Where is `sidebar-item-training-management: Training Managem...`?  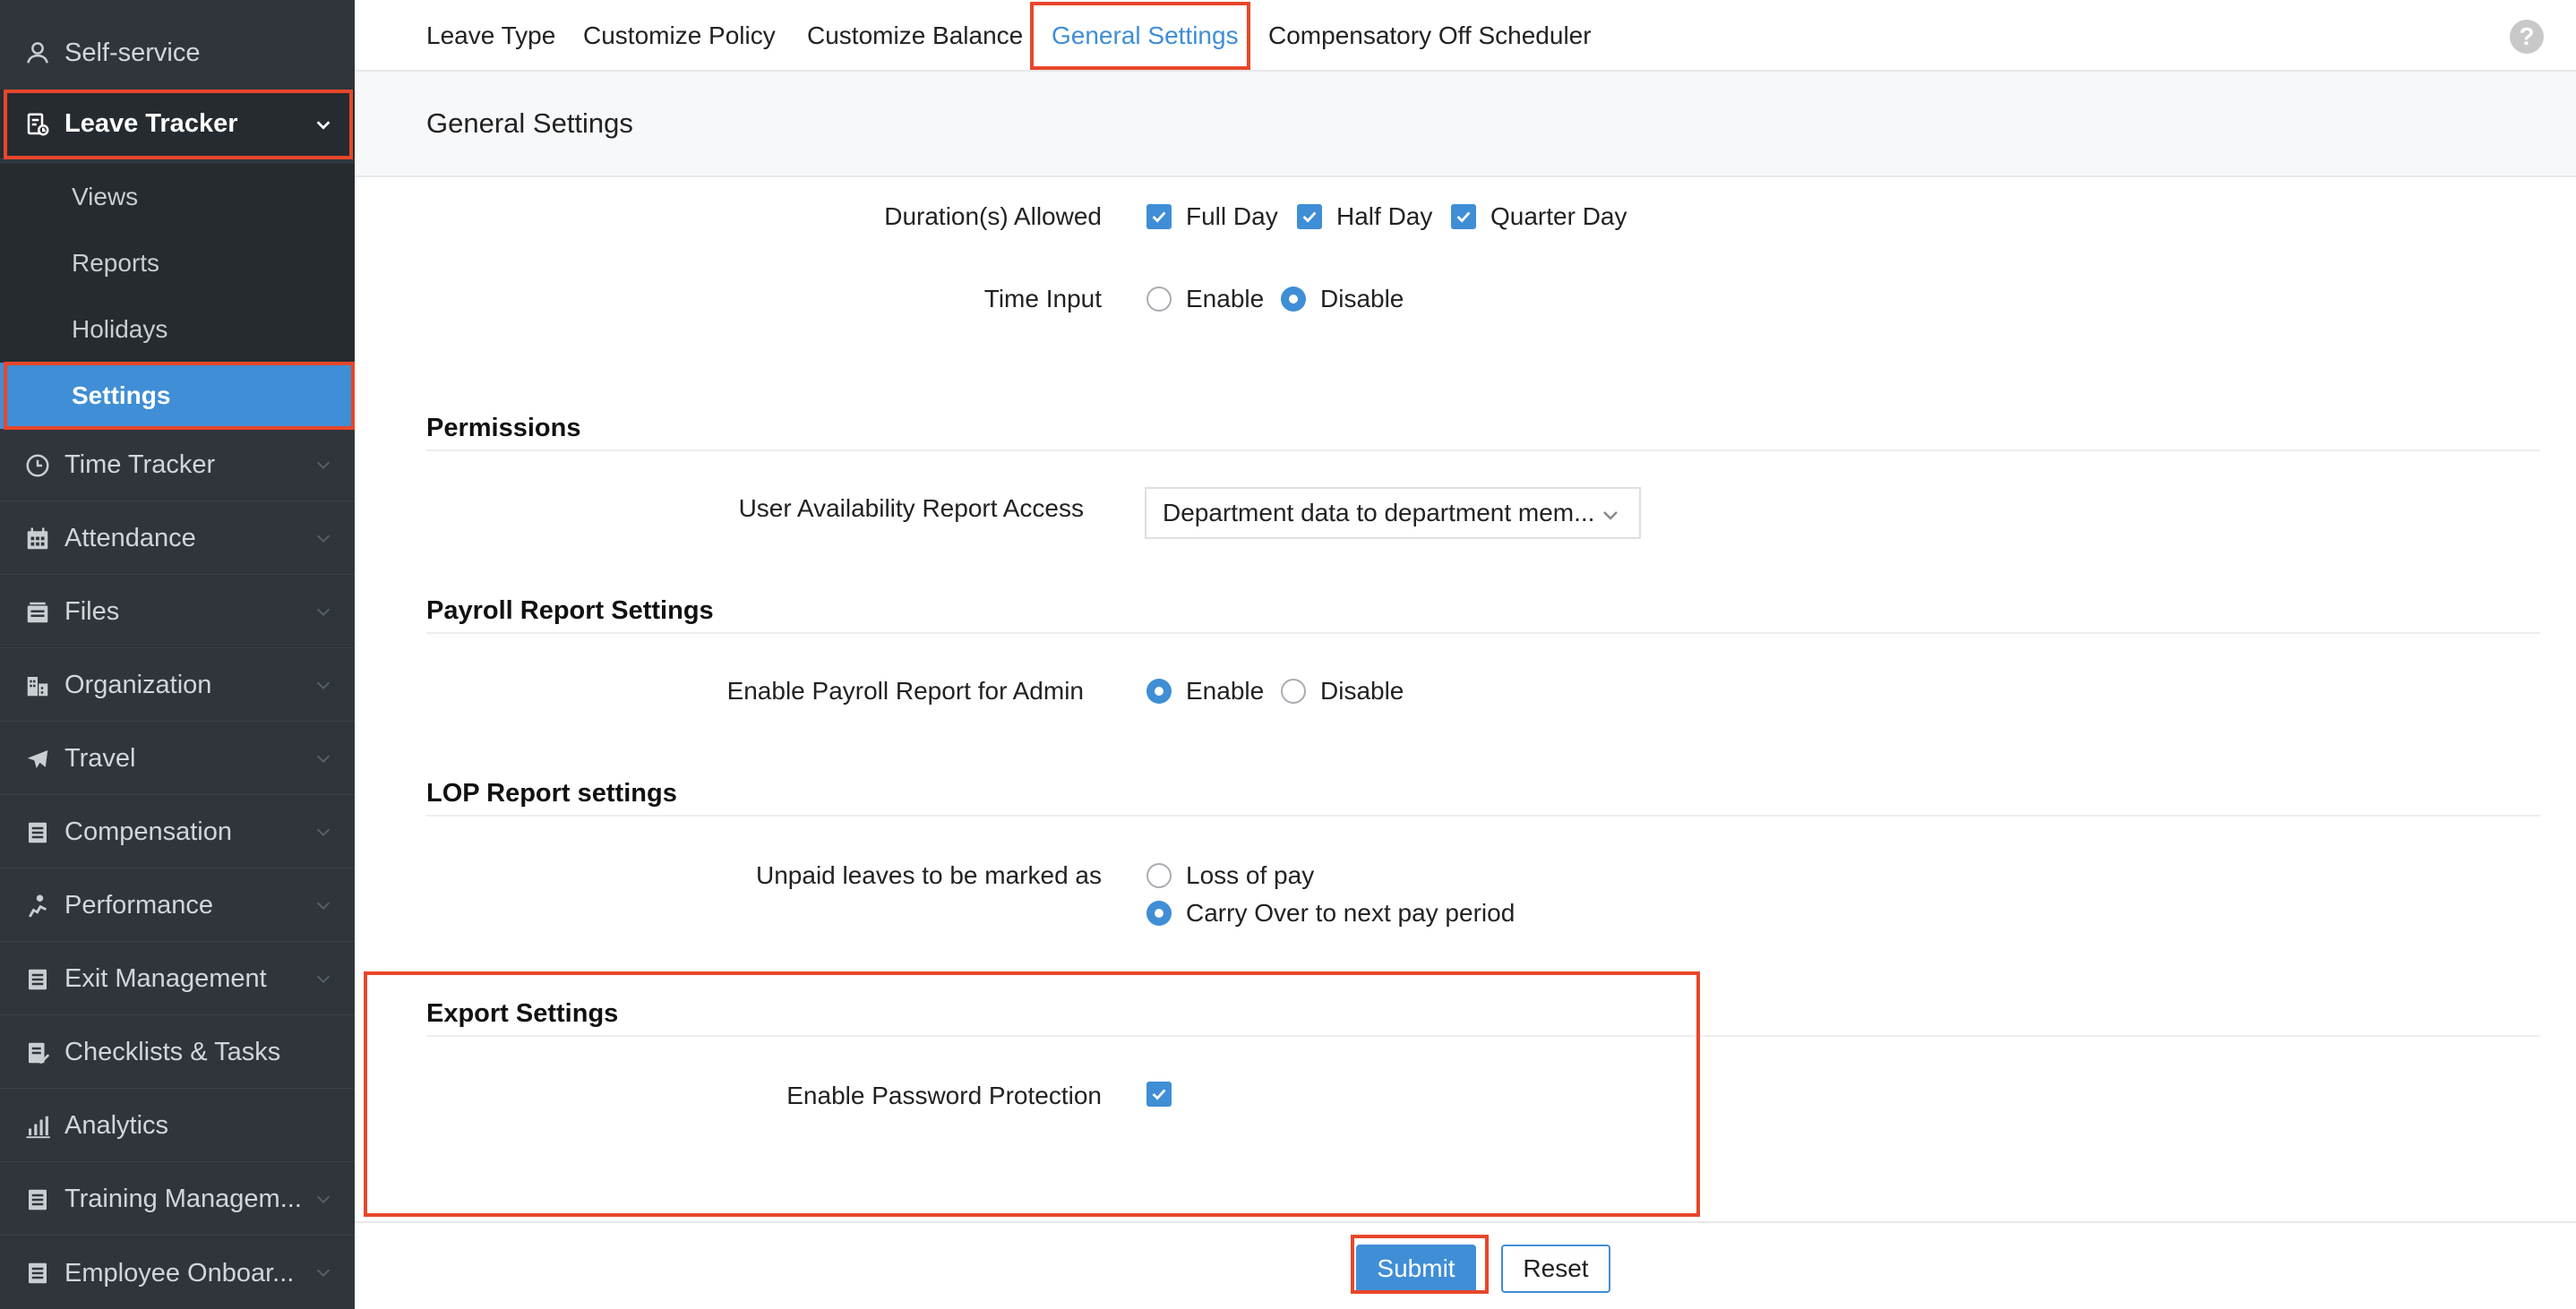
sidebar-item-training-management: Training Managem... is located at coordinates (177, 1200).